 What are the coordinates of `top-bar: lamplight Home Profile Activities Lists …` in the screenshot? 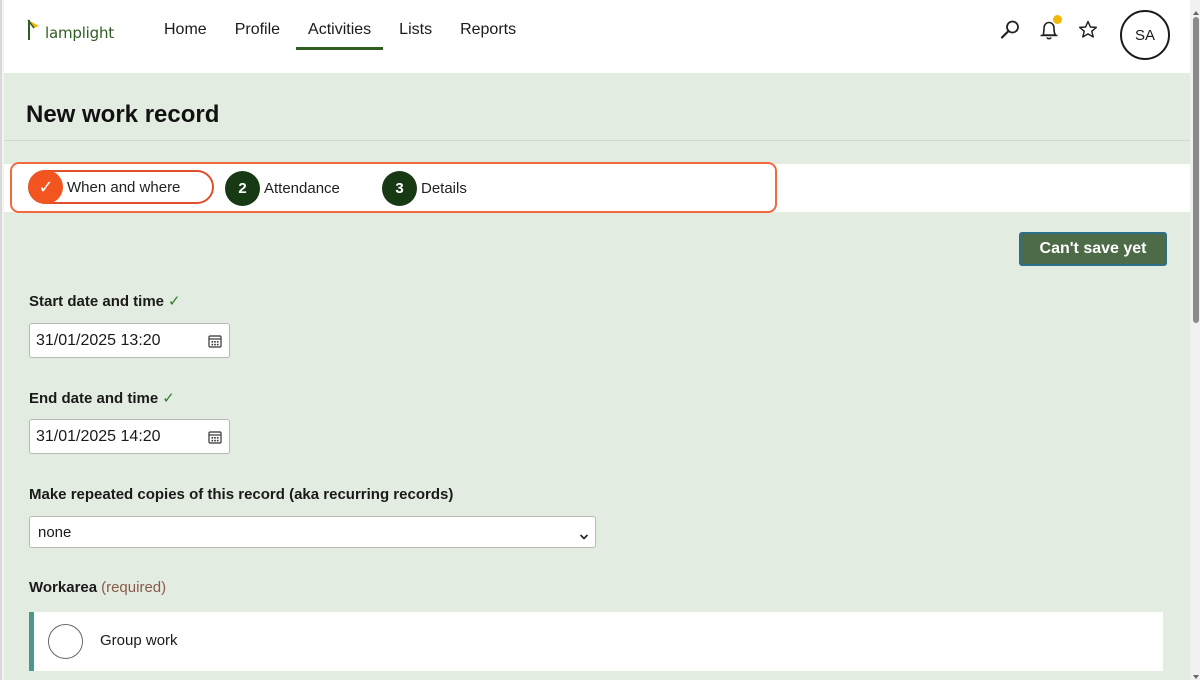 It's located at (597, 36).